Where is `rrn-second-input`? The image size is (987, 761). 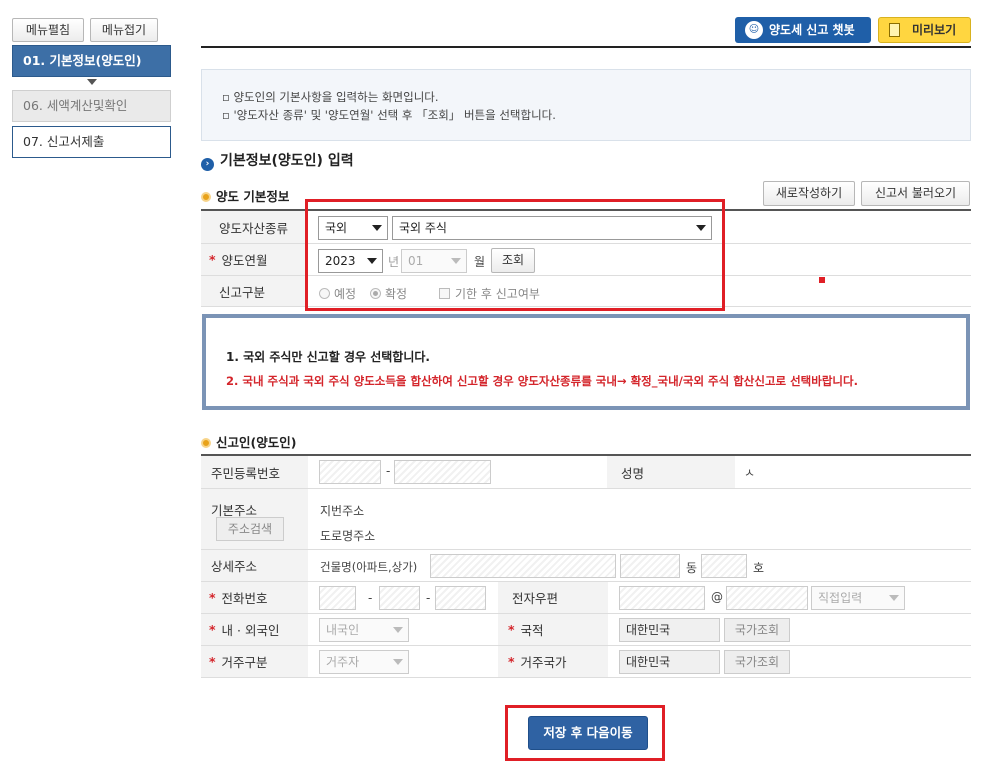 rrn-second-input is located at coordinates (442, 472).